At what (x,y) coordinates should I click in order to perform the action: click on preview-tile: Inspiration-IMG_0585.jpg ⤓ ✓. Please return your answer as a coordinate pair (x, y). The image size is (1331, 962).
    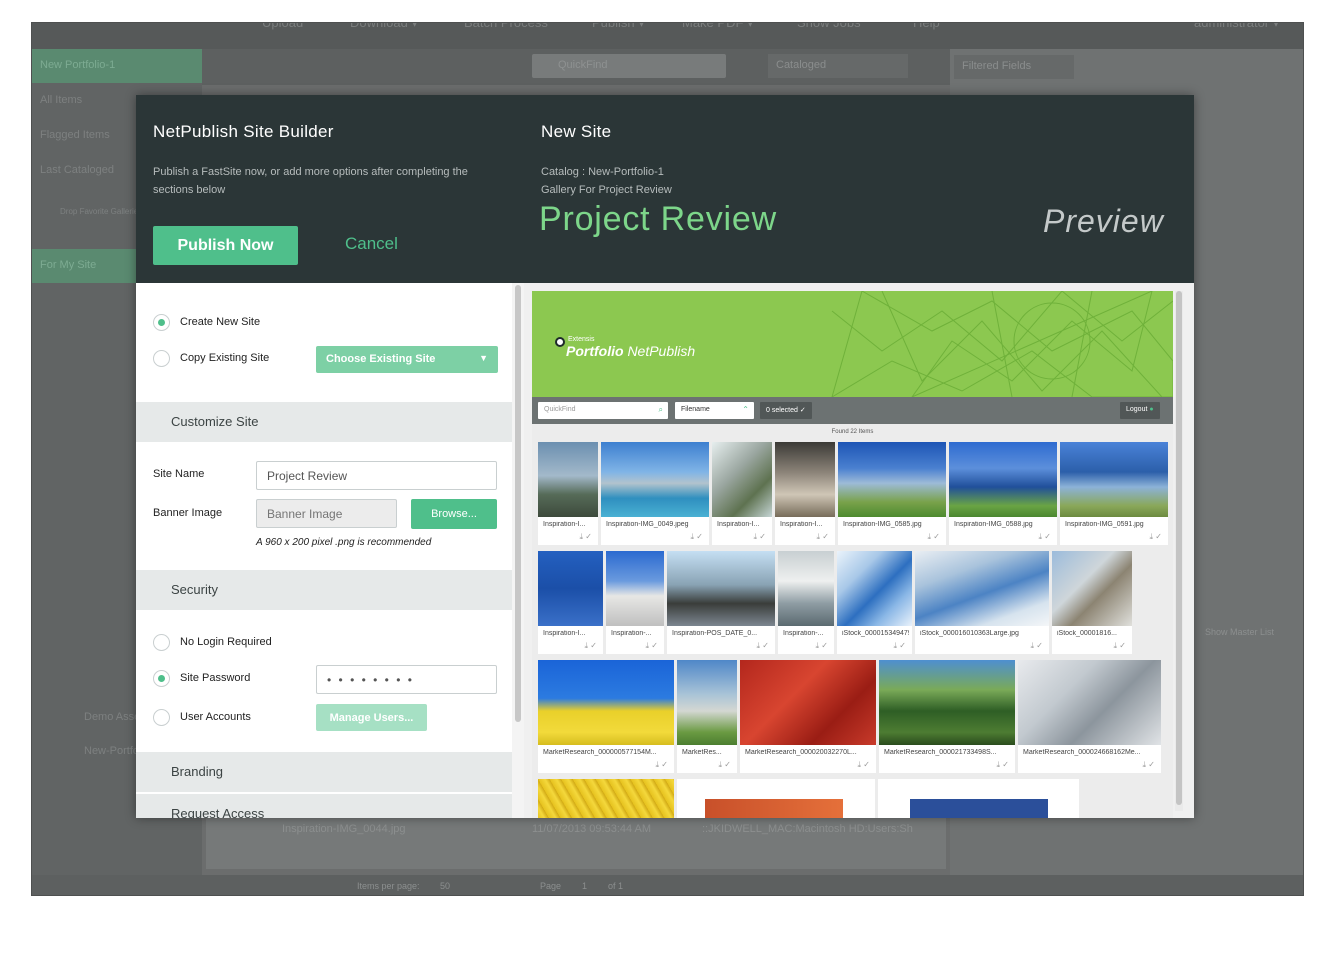
    Looking at the image, I should click on (892, 493).